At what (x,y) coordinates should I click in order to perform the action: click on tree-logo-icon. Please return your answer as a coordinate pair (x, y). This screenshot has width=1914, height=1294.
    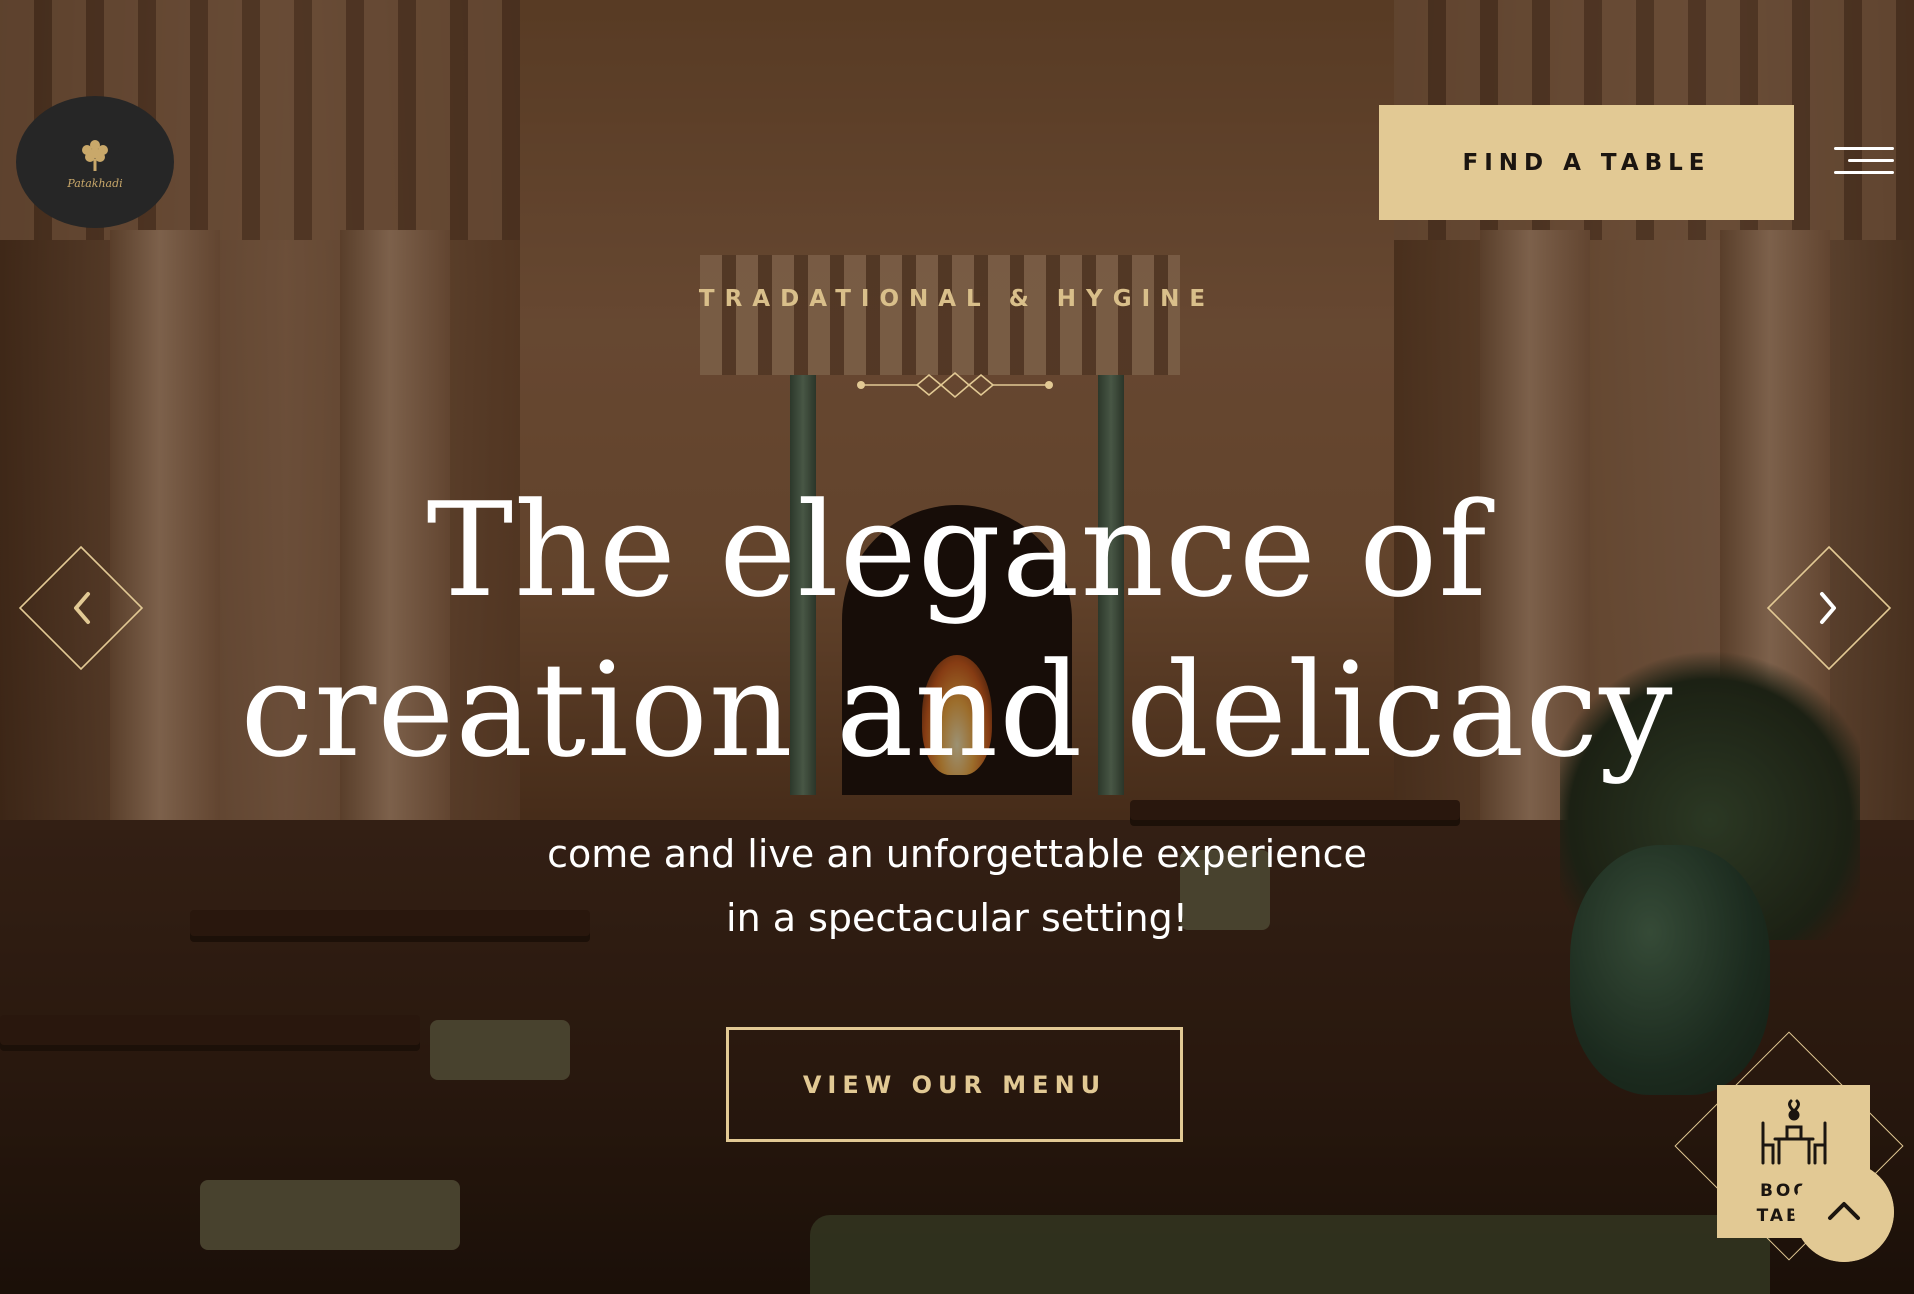
    Looking at the image, I should click on (95, 155).